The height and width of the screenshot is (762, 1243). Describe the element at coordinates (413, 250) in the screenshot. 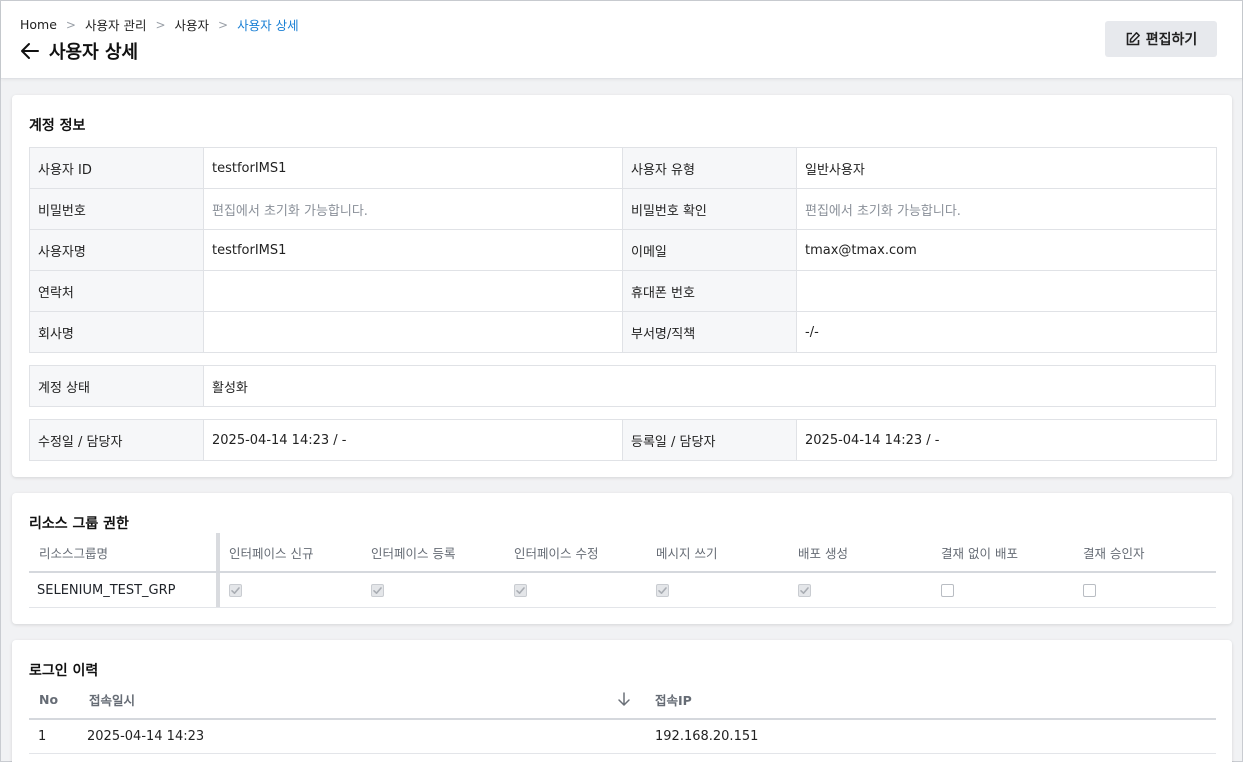

I see `user-name-value: testforIMS1` at that location.